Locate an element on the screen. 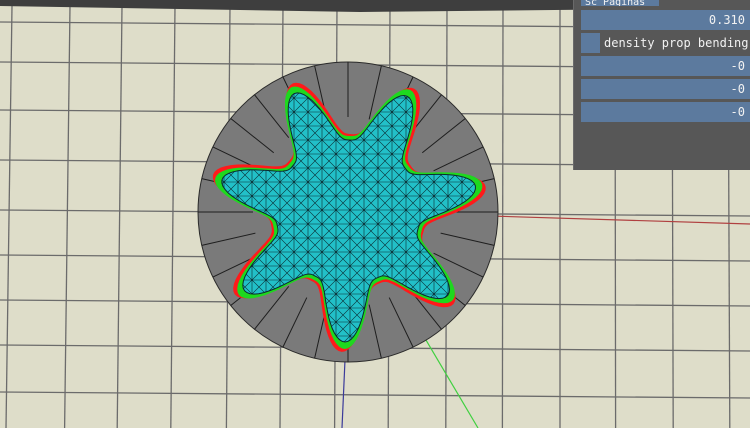 Image resolution: width=750 pixels, height=428 pixels. grid-line is located at coordinates (502, 216).